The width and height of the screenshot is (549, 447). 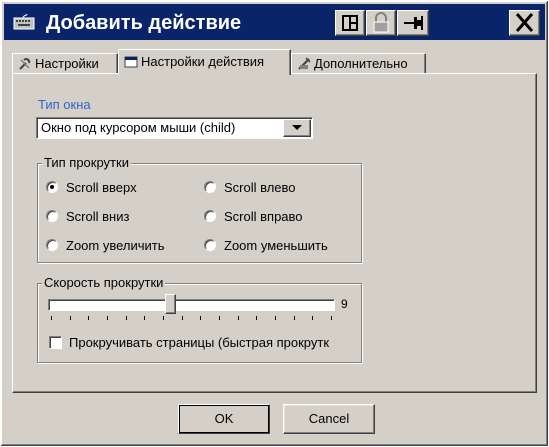 What do you see at coordinates (101, 187) in the screenshot?
I see `radio-scroll-up-label: Scroll вверх` at bounding box center [101, 187].